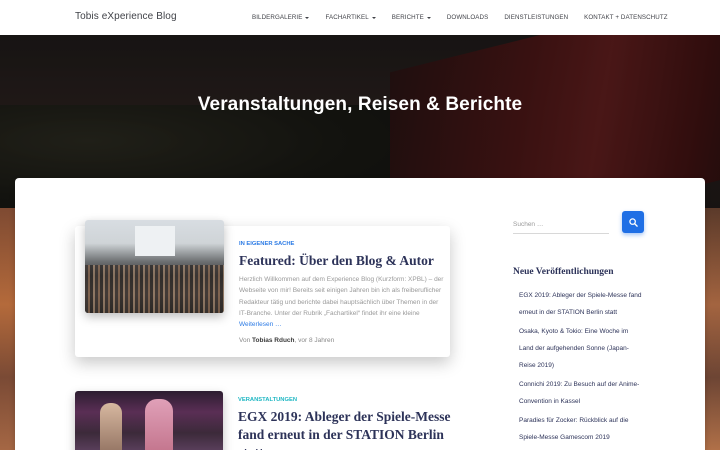 The image size is (720, 450). I want to click on nav-item-fachartikel: Fachartikel, so click(350, 17).